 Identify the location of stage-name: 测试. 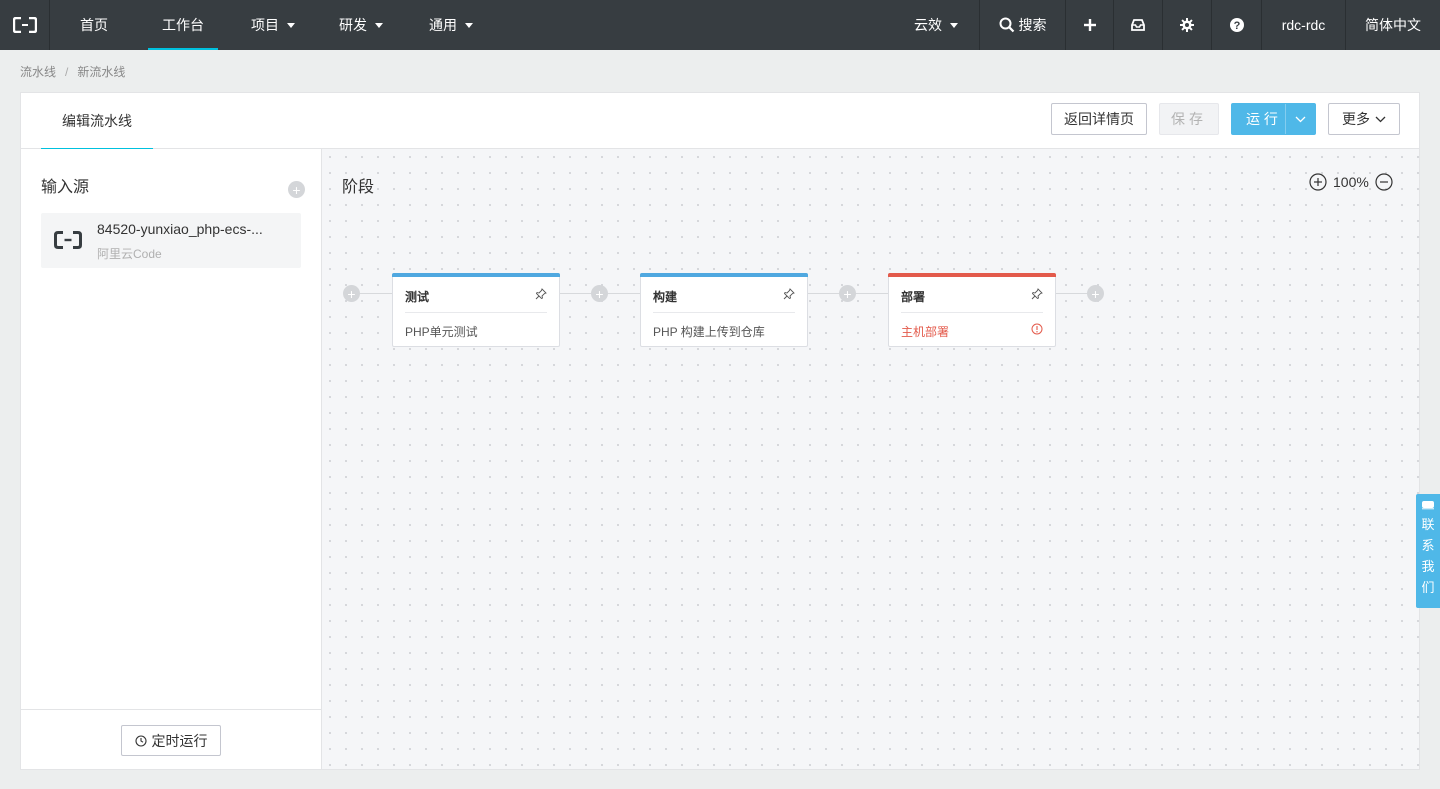
(417, 297).